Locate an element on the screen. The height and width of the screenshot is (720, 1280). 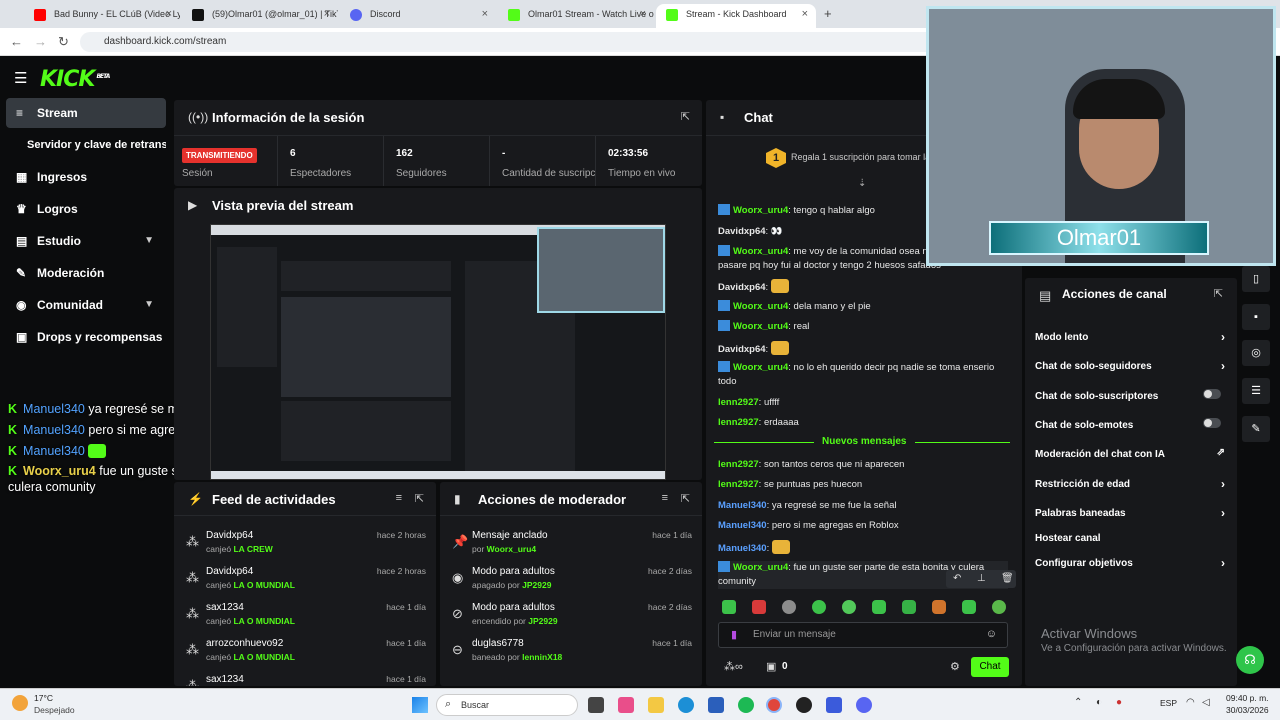
action-followers-only: Chat de solo-seguidores › is located at coordinates (1130, 366).